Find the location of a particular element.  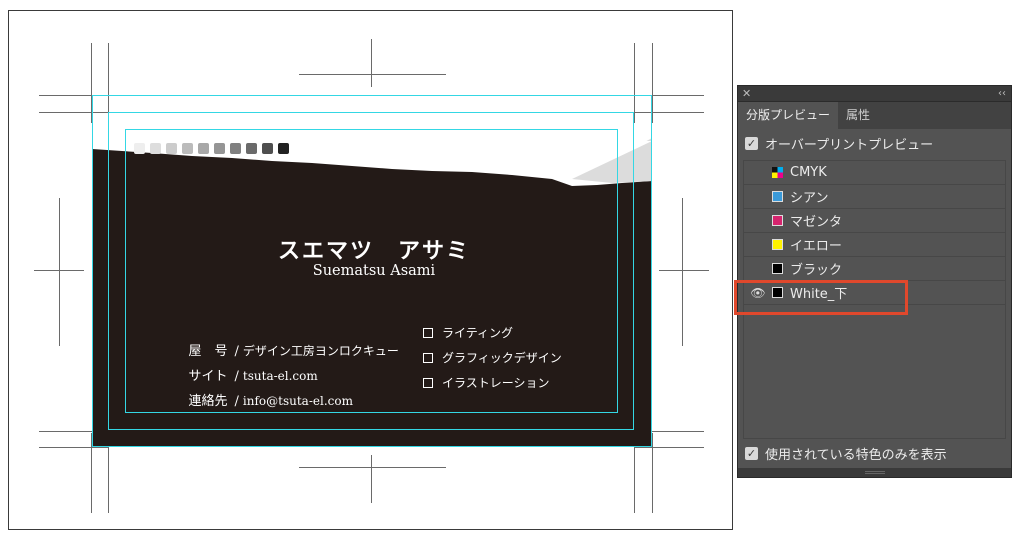

close-icon: ✕ is located at coordinates (746, 93).